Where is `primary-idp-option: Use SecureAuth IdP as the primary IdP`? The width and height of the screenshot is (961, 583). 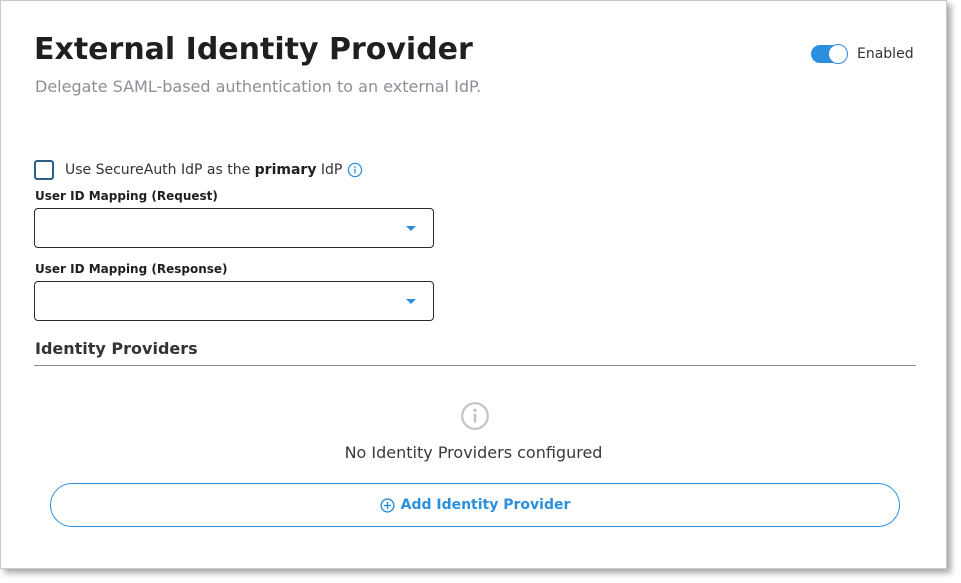
primary-idp-option: Use SecureAuth IdP as the primary IdP is located at coordinates (198, 170).